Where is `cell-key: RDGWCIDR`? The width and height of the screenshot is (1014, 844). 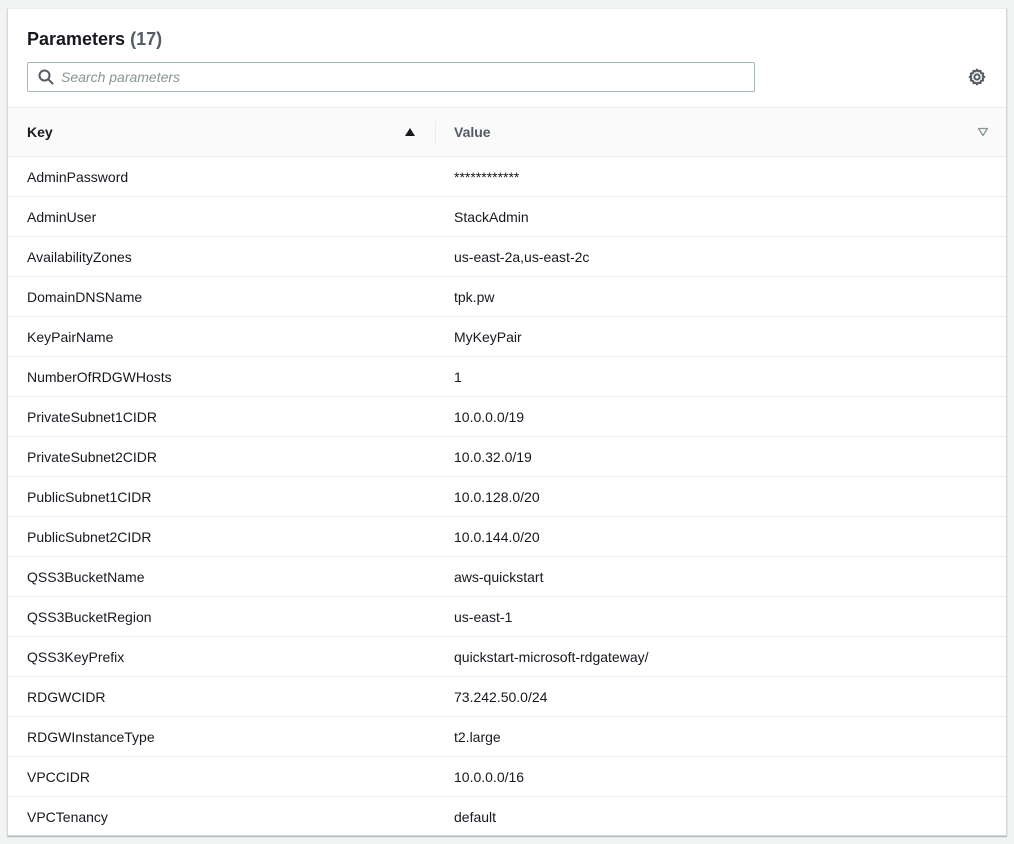
cell-key: RDGWCIDR is located at coordinates (66, 697).